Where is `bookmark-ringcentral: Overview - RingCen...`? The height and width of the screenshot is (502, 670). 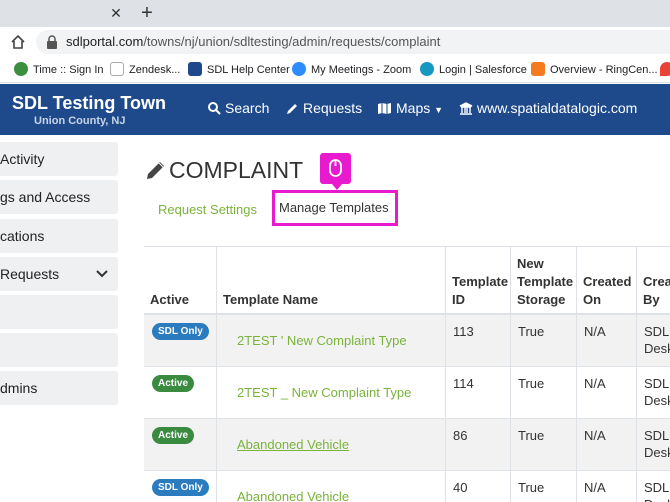 bookmark-ringcentral: Overview - RingCen... is located at coordinates (594, 70).